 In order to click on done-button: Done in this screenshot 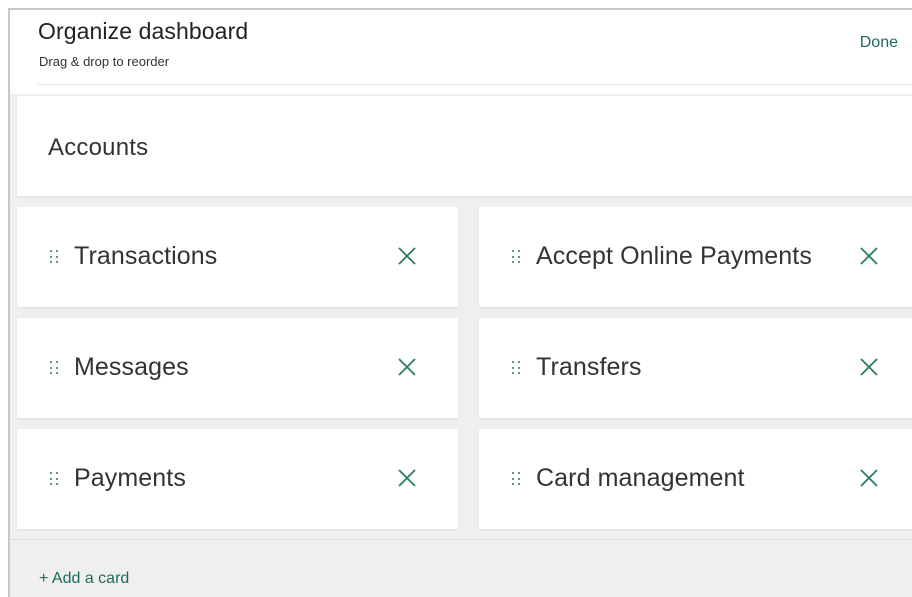, I will do `click(879, 43)`.